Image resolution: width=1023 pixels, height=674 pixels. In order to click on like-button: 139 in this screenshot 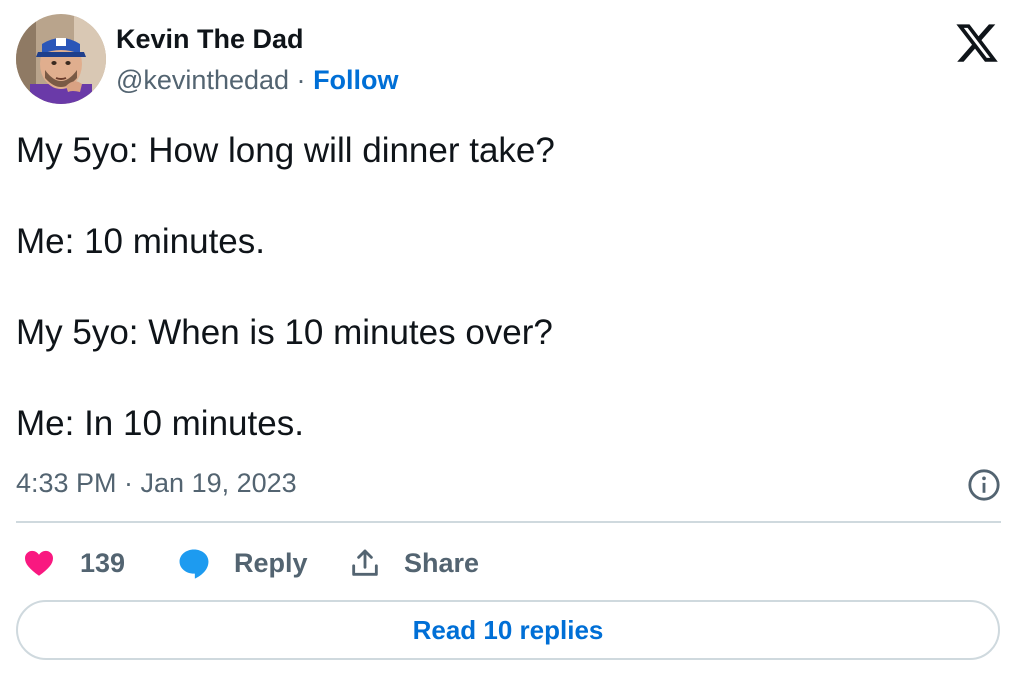, I will do `click(73, 563)`.